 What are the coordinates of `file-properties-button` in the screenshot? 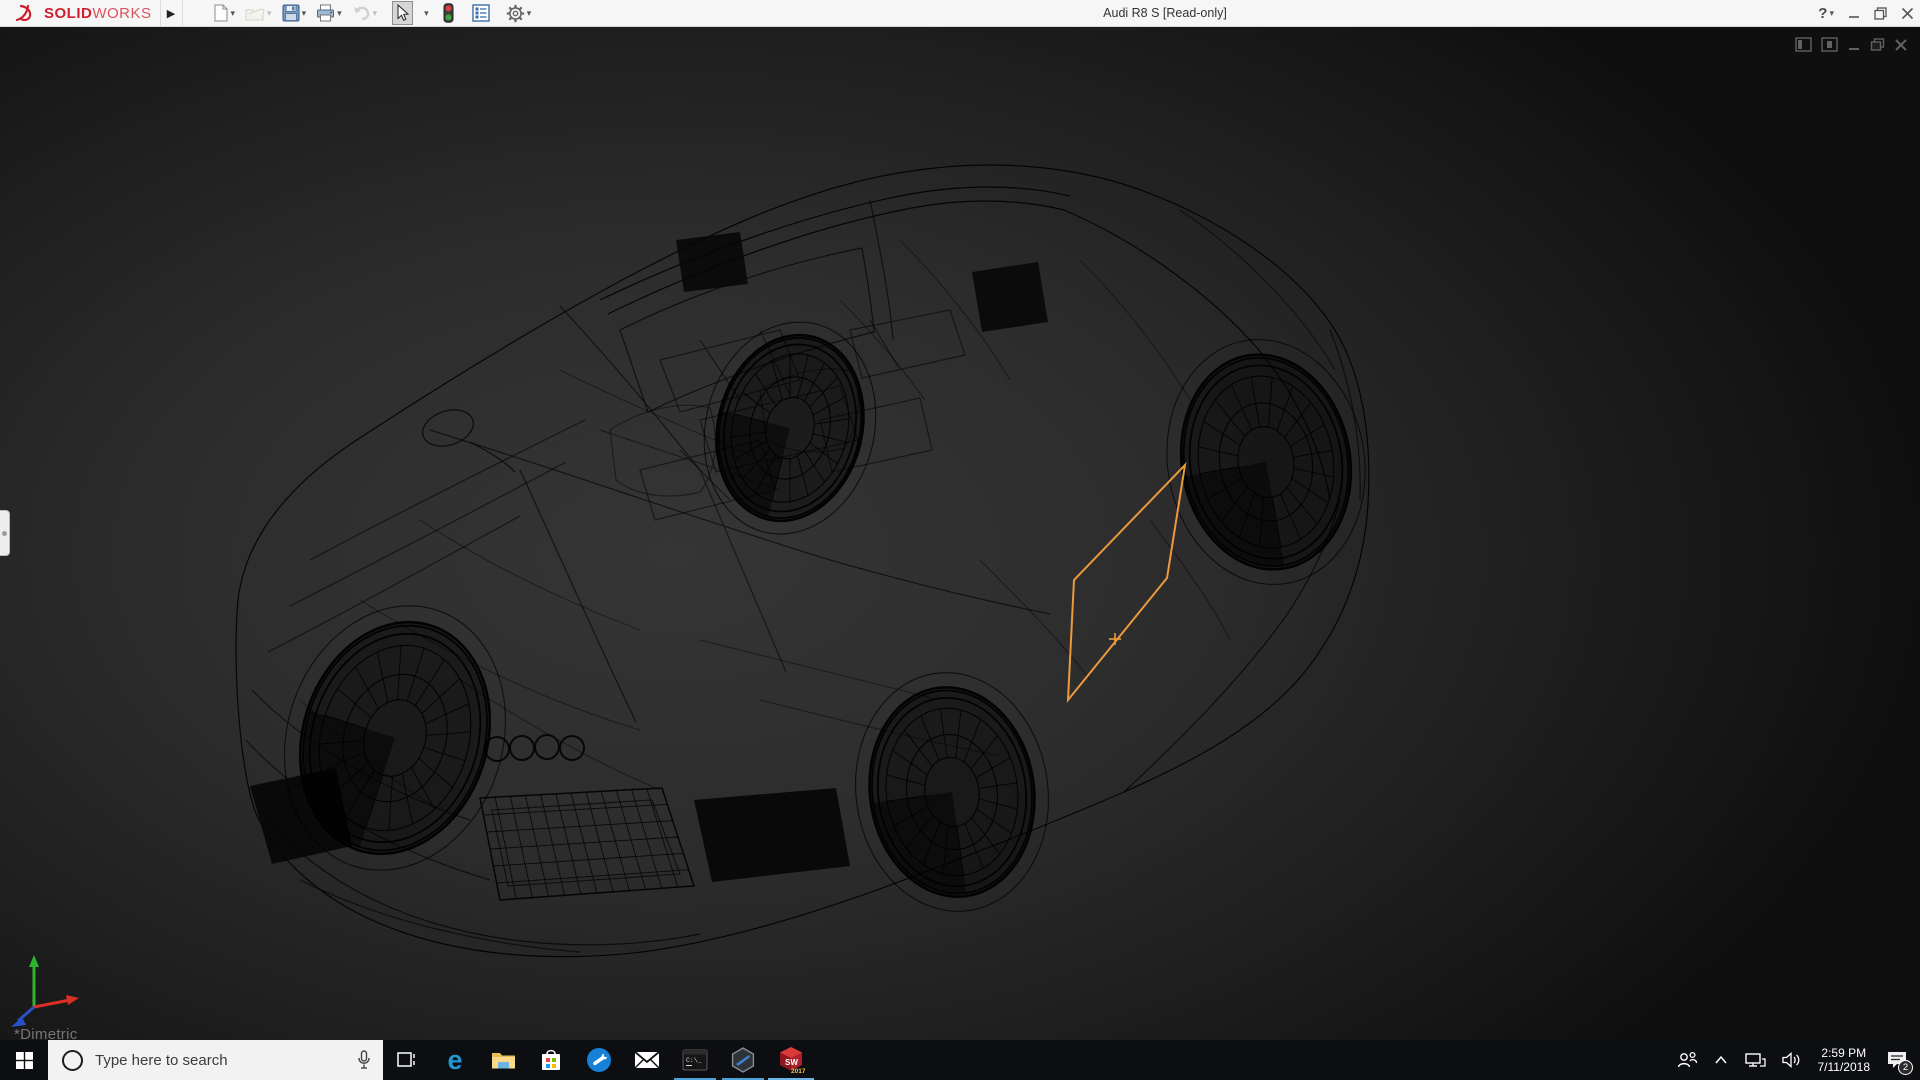 It's located at (481, 13).